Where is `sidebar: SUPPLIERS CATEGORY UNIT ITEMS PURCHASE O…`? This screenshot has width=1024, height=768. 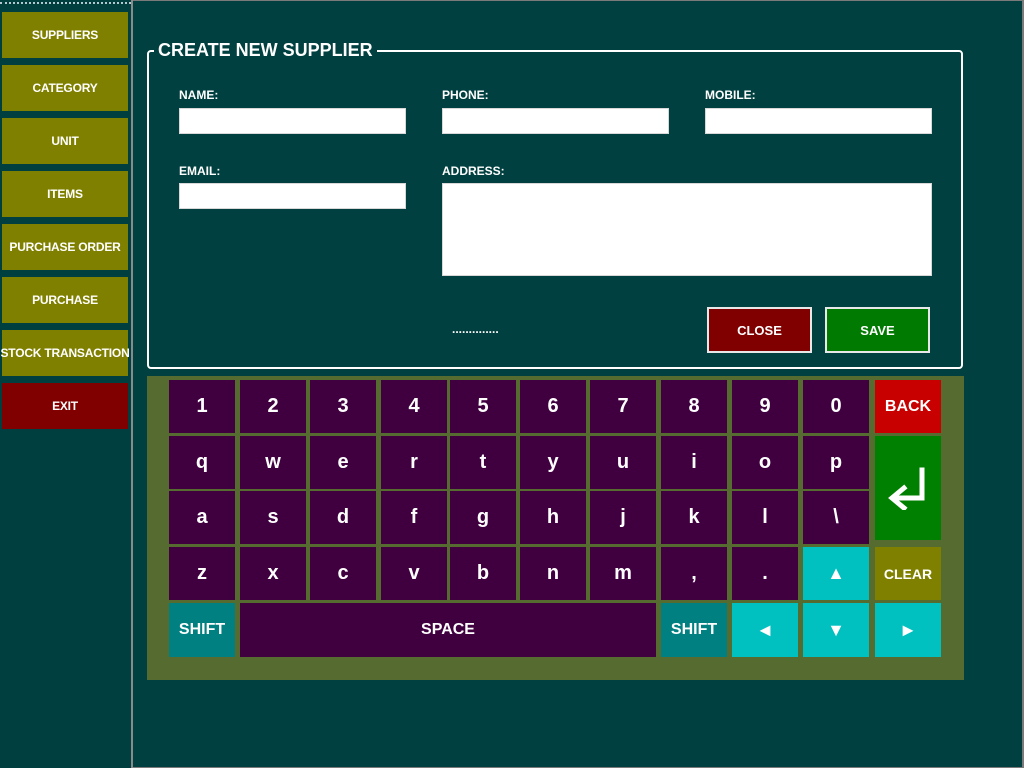
sidebar: SUPPLIERS CATEGORY UNIT ITEMS PURCHASE O… is located at coordinates (66, 384).